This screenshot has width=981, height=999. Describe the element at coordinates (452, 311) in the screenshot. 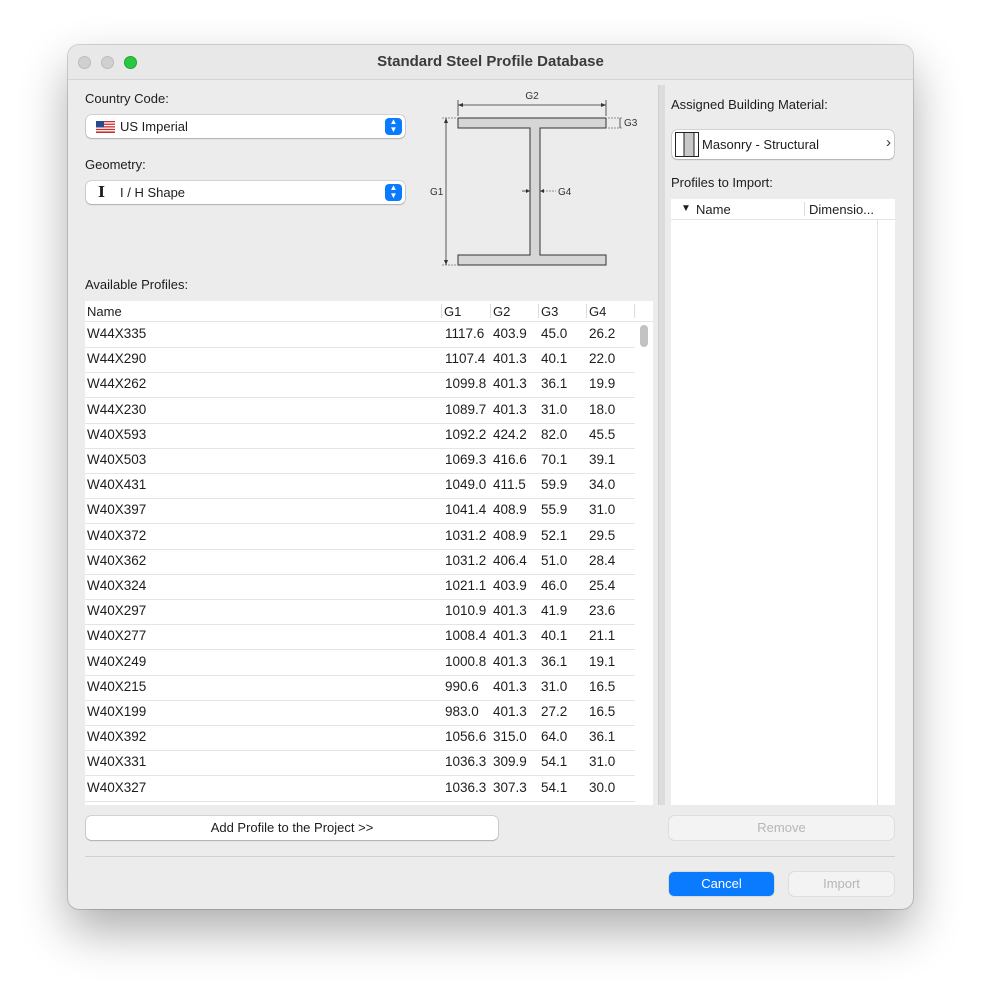

I see `column-header-g1: G1` at that location.